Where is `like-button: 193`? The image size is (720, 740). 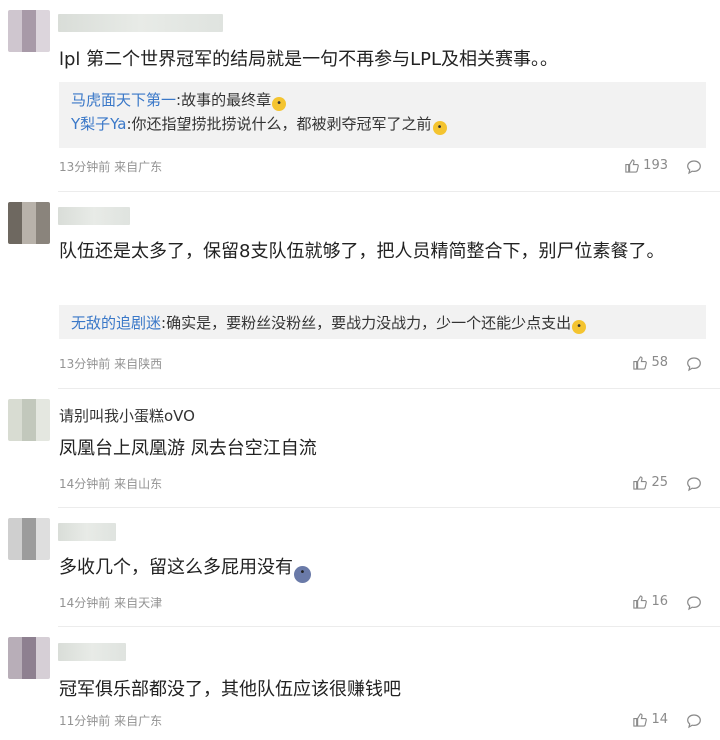
like-button: 193 is located at coordinates (646, 165).